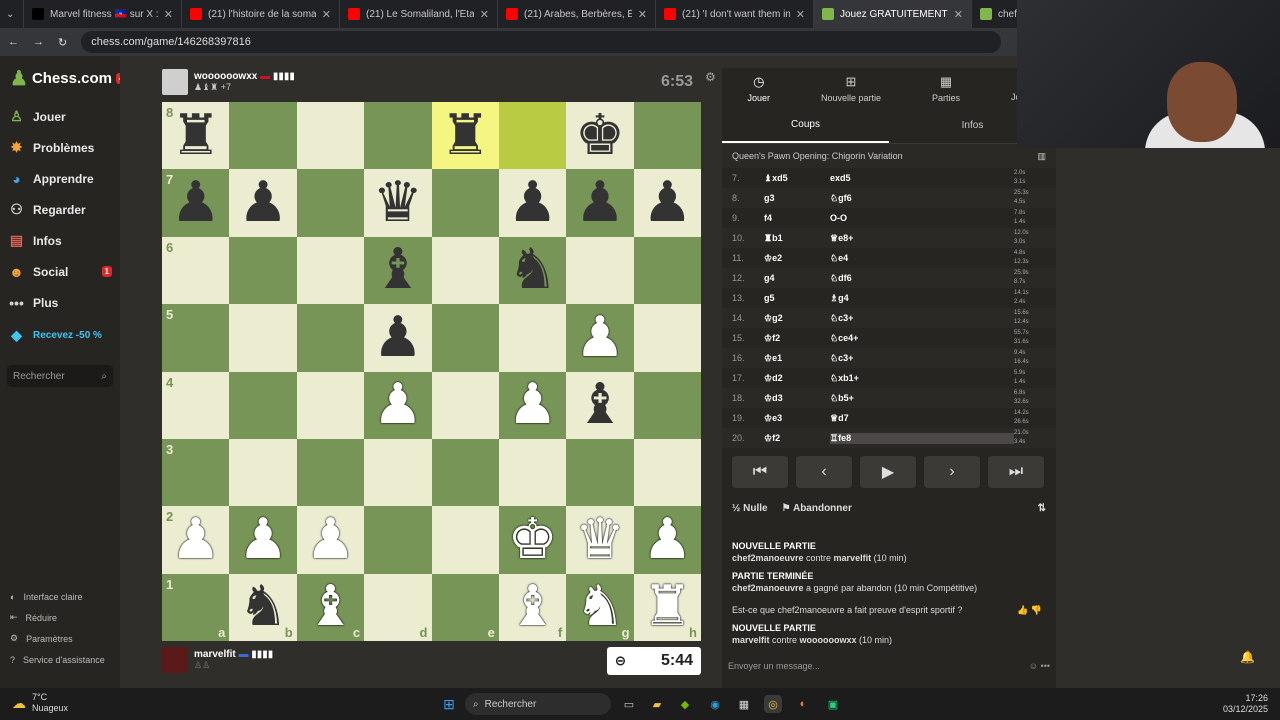 Image resolution: width=1280 pixels, height=720 pixels. What do you see at coordinates (667, 607) in the screenshot?
I see `board-square-h1: h ♜` at bounding box center [667, 607].